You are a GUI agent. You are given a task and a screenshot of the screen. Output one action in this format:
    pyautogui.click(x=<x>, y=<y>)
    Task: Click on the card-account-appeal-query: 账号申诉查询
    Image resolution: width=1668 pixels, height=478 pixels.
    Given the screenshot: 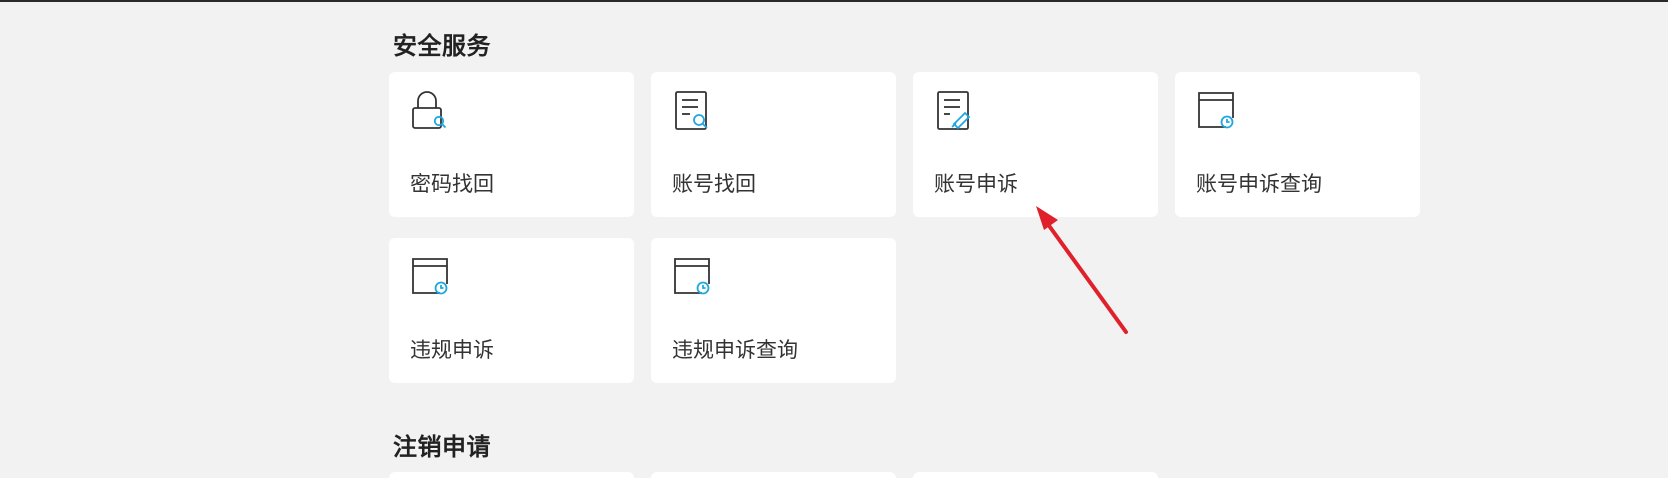 What is the action you would take?
    pyautogui.click(x=1297, y=144)
    